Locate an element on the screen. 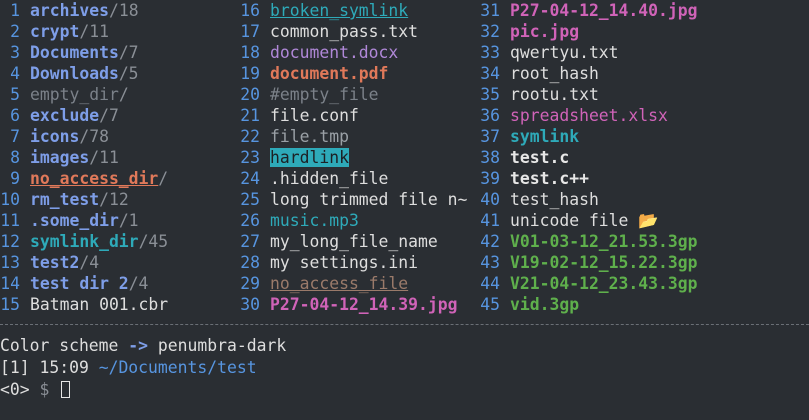 The image size is (809, 420). entry-name: test_hash is located at coordinates (554, 199).